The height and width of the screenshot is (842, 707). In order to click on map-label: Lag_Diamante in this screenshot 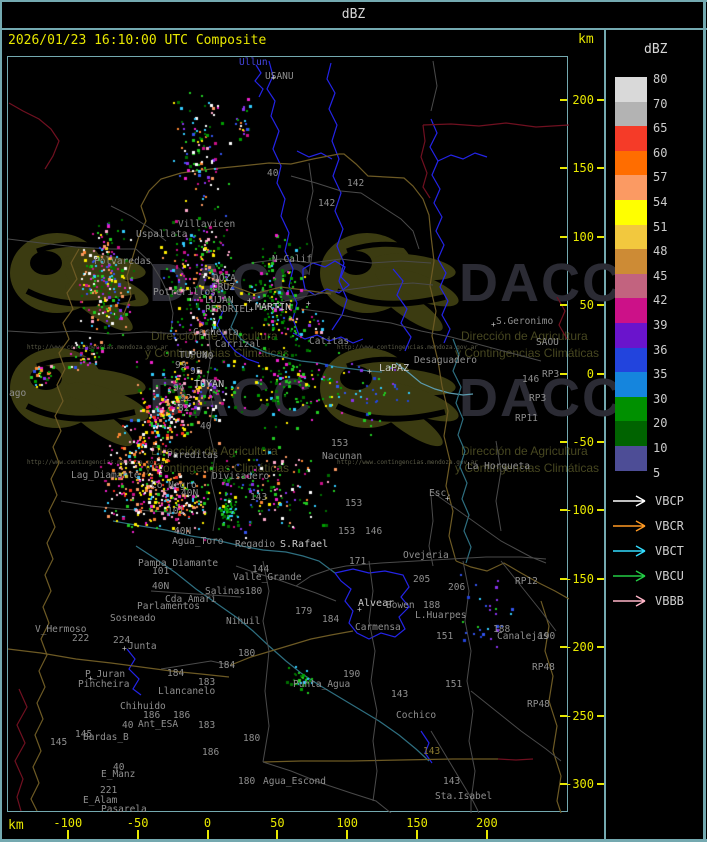, I will do `click(105, 475)`.